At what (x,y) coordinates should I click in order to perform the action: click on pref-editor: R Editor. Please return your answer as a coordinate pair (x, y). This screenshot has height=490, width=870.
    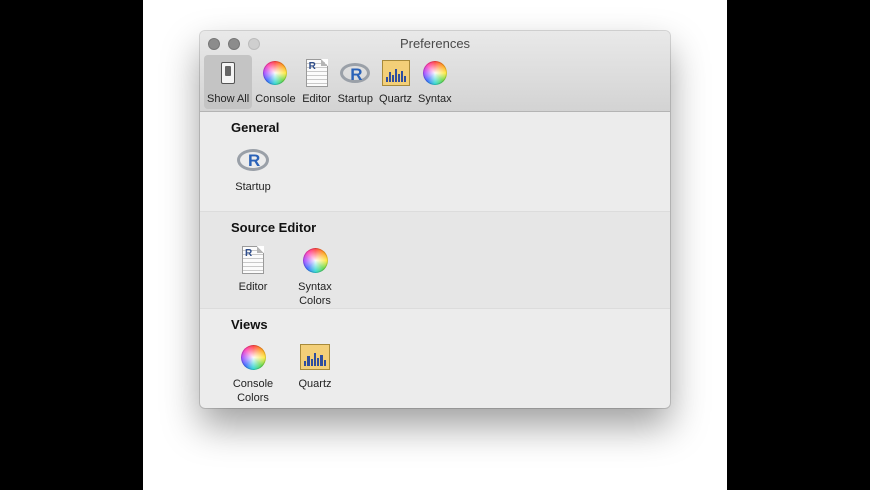
    Looking at the image, I should click on (253, 276).